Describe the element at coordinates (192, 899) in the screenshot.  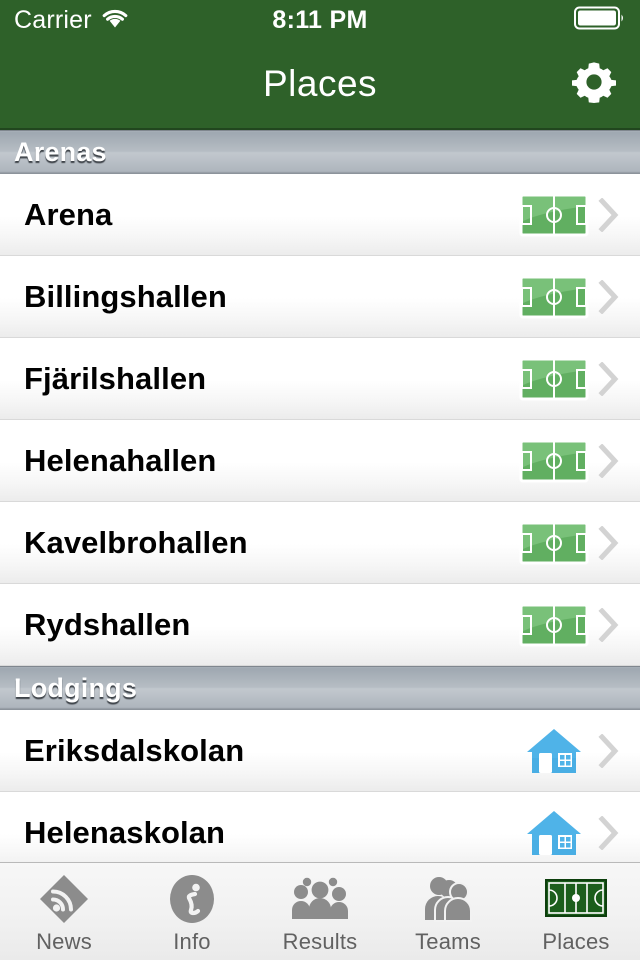
I see `info-circle-icon` at that location.